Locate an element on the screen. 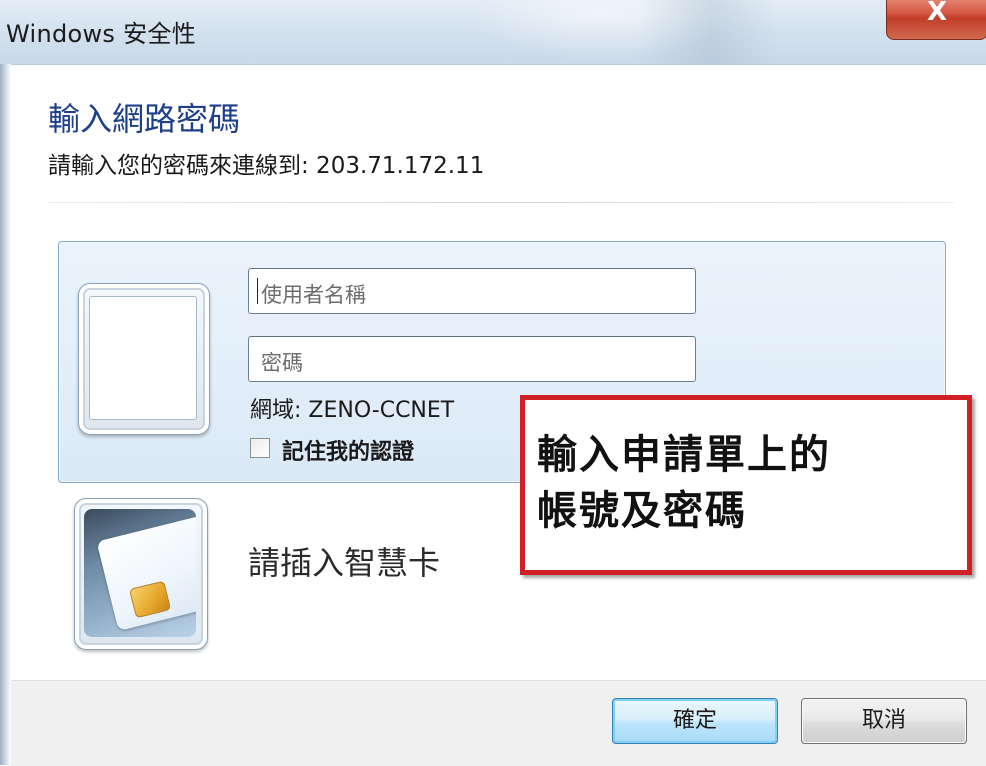 This screenshot has width=986, height=766. window-title: Windows 安全性 is located at coordinates (101, 34).